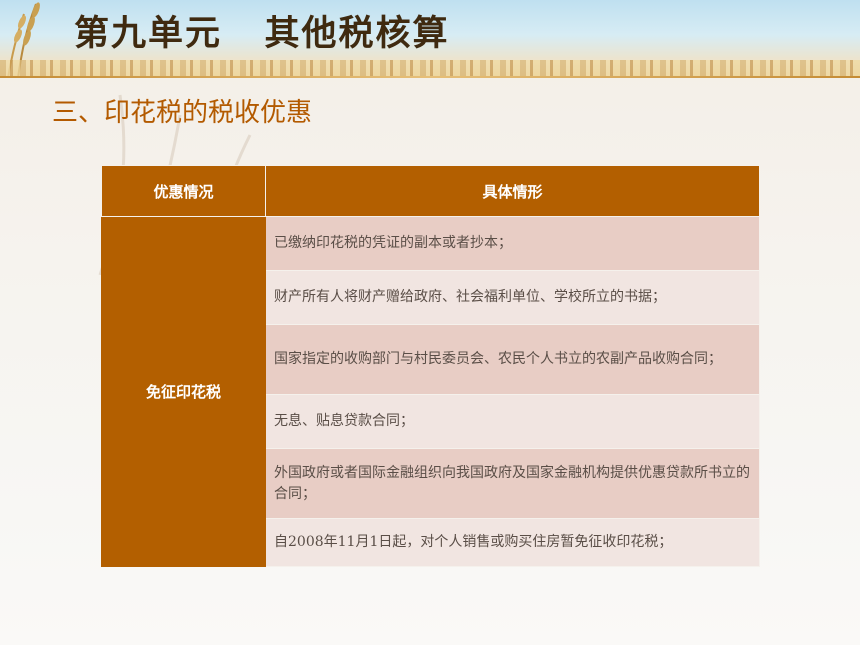  Describe the element at coordinates (512, 359) in the screenshot. I see `table-cell-item: 国家指定的收购部门与村民委员会、农民个人书立的农副产品收购合同；` at that location.